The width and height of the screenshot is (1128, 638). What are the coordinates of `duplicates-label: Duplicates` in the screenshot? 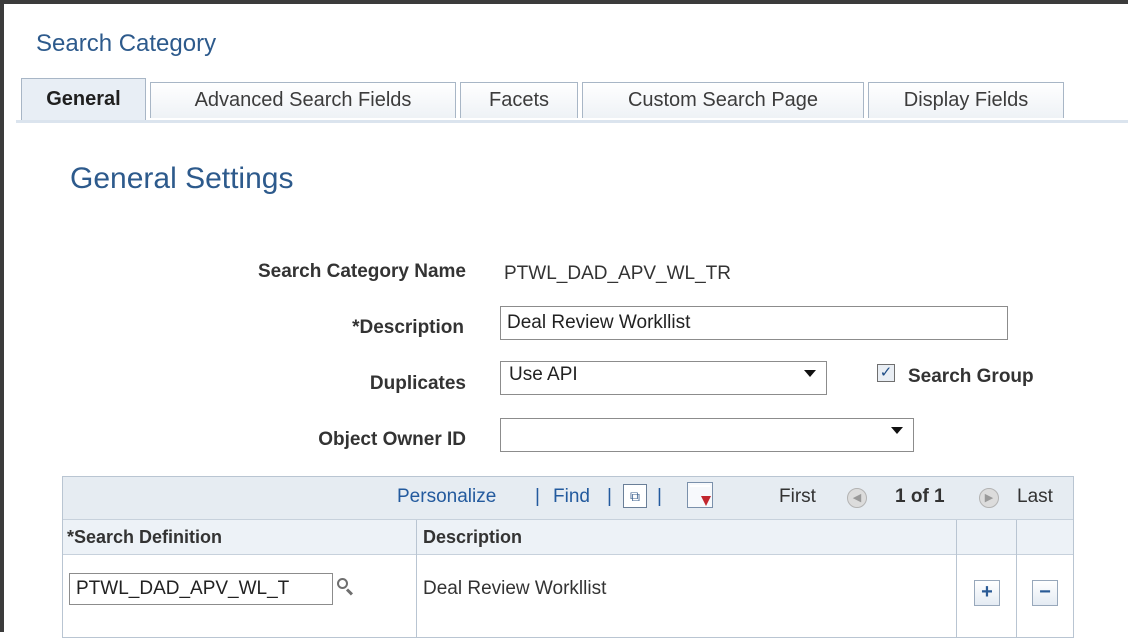 It's located at (417, 383).